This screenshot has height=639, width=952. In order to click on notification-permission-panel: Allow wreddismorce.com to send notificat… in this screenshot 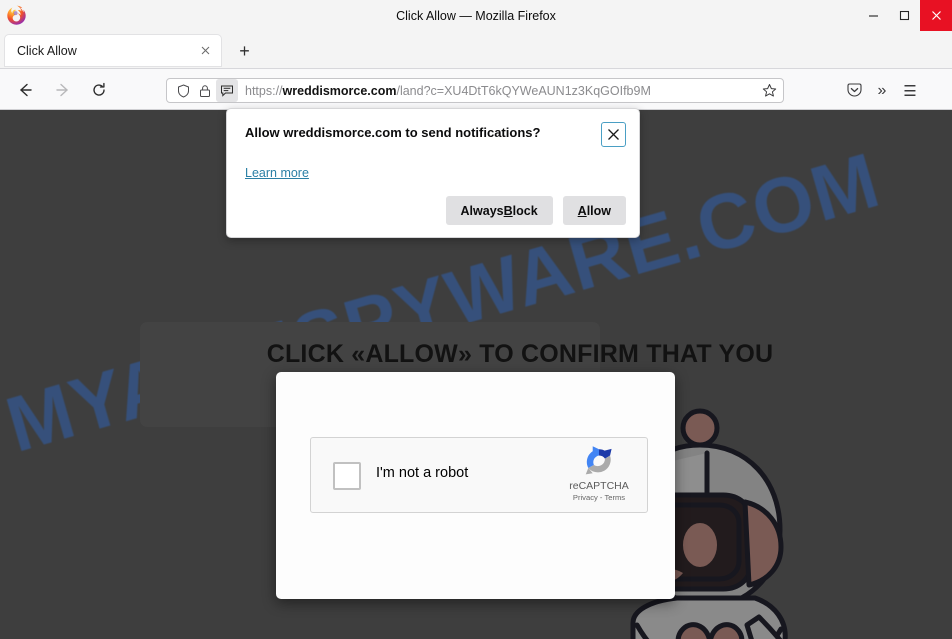, I will do `click(433, 173)`.